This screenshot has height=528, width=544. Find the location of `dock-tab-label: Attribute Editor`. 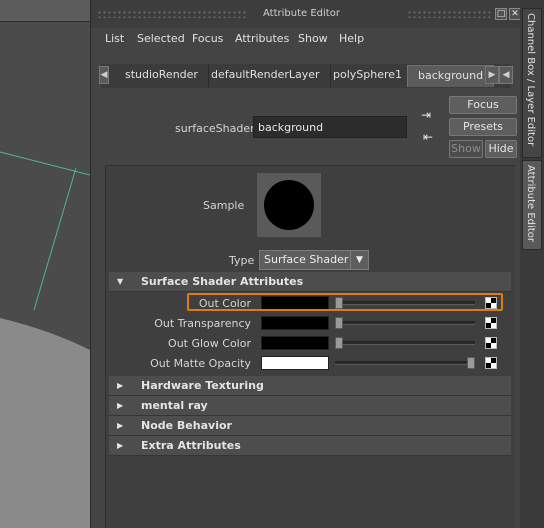

dock-tab-label: Attribute Editor is located at coordinates (530, 203).